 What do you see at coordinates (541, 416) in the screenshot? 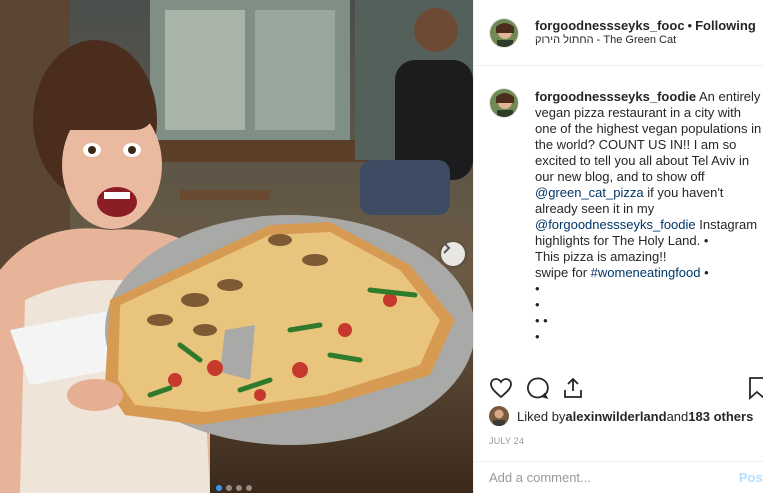
I see `likes-prefix: Liked by` at bounding box center [541, 416].